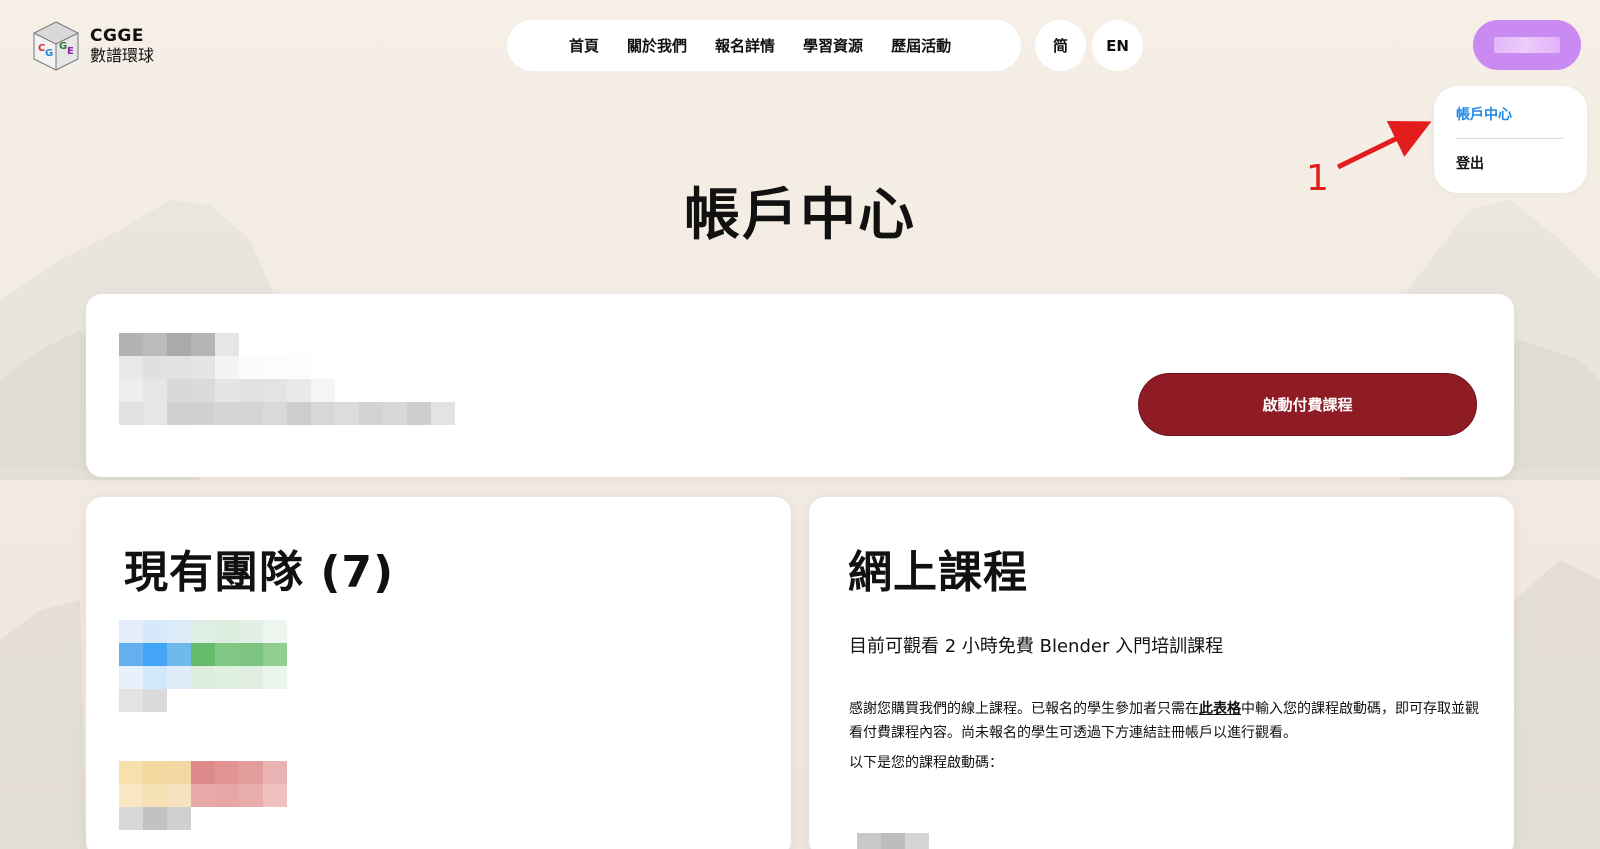  Describe the element at coordinates (926, 763) in the screenshot. I see `activation-code-label: 以下是您的課程啟動碼：` at that location.